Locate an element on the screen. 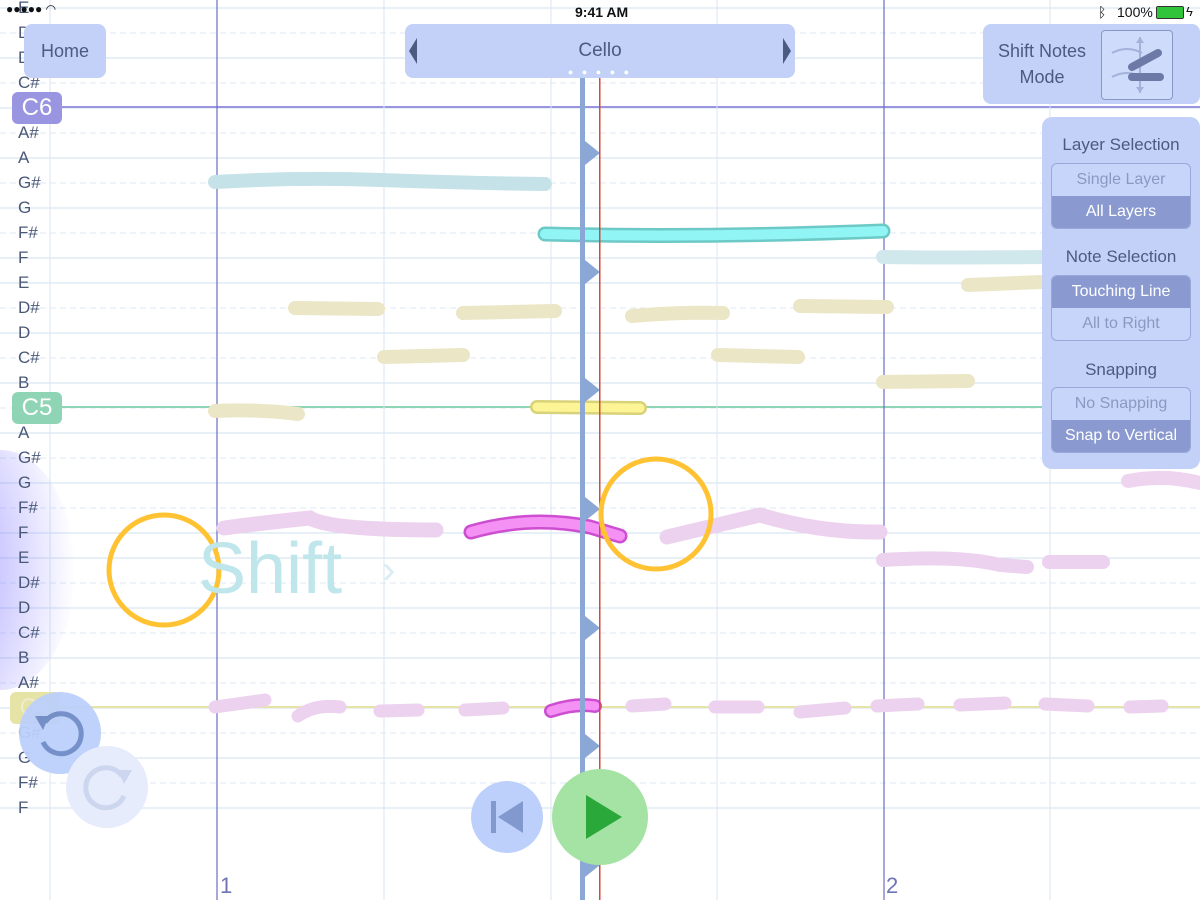 This screenshot has height=900, width=1200. shift-notes-icon is located at coordinates (1137, 65).